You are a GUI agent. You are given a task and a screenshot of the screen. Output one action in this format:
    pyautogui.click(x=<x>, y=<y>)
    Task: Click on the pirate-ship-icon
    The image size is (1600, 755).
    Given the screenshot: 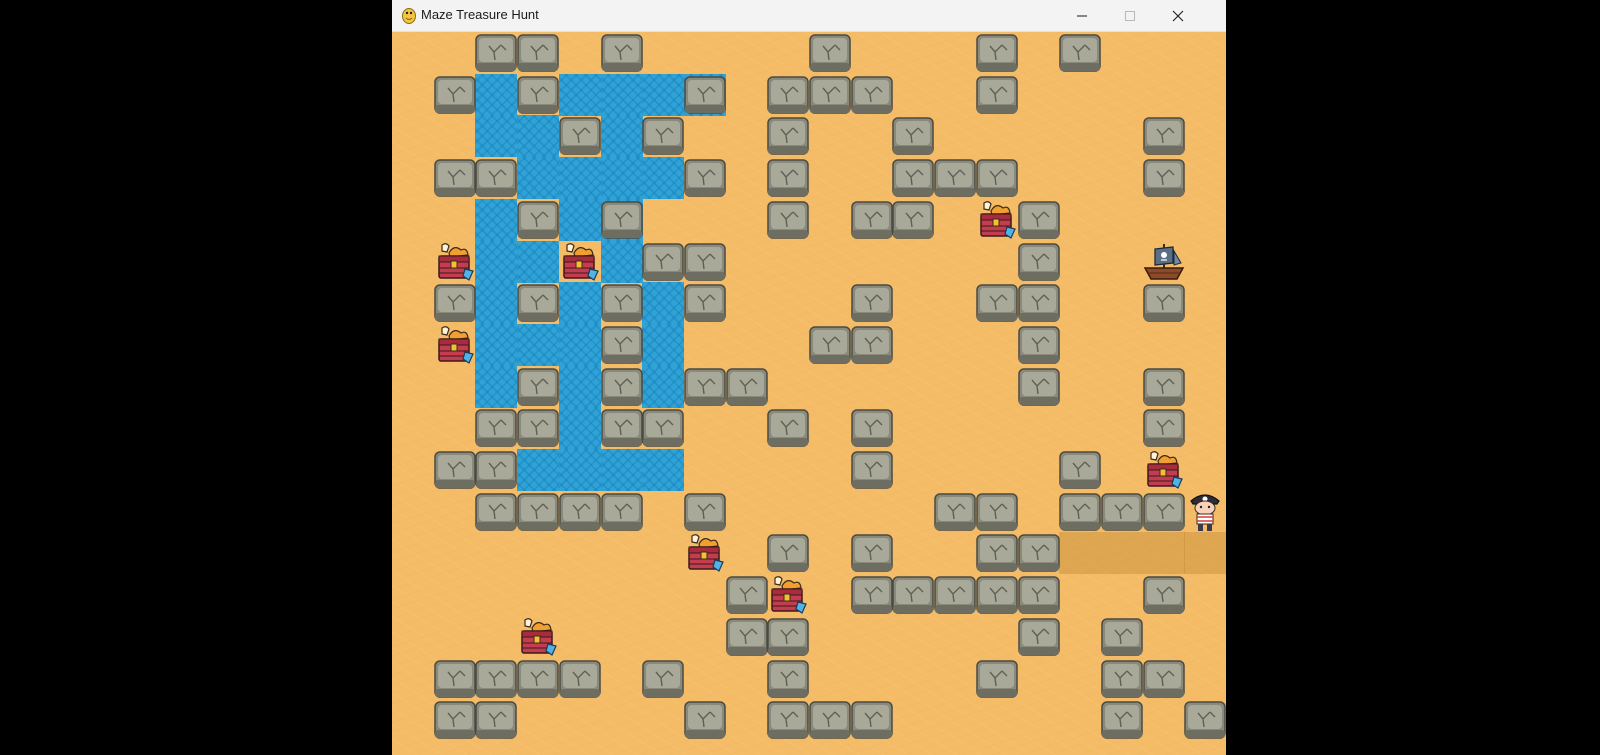 What is the action you would take?
    pyautogui.click(x=1164, y=262)
    